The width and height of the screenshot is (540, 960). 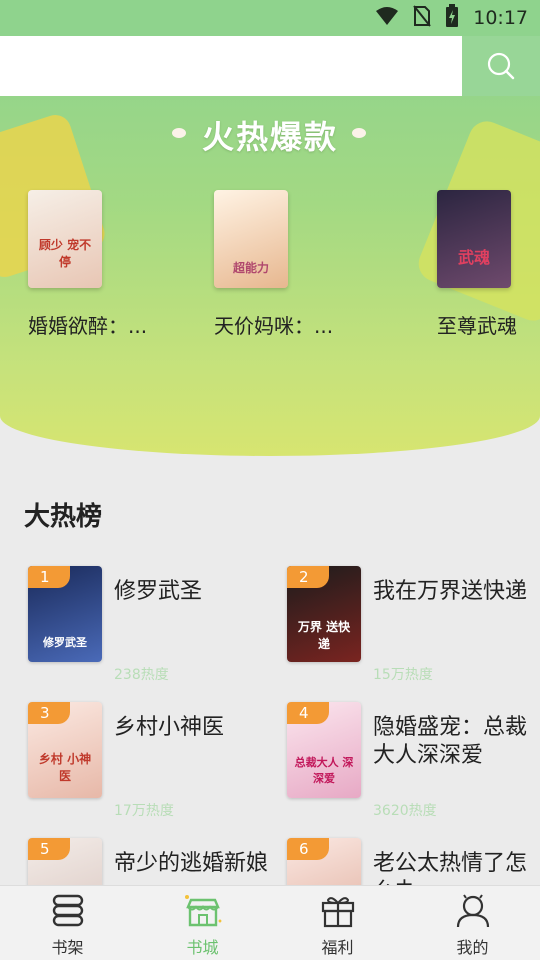 What do you see at coordinates (387, 18) in the screenshot?
I see `wifi-icon` at bounding box center [387, 18].